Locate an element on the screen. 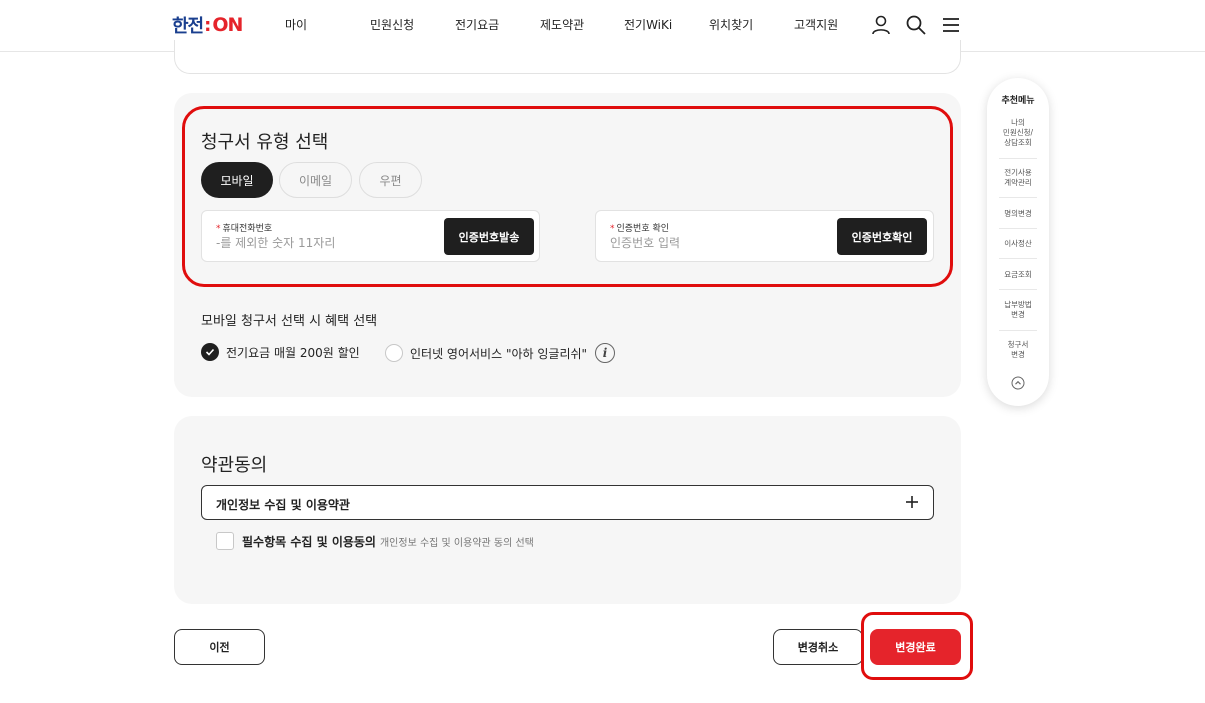 This screenshot has height=703, width=1205. privacy-terms-accordion: 개인정보 수집 및 이용약관 is located at coordinates (567, 502).